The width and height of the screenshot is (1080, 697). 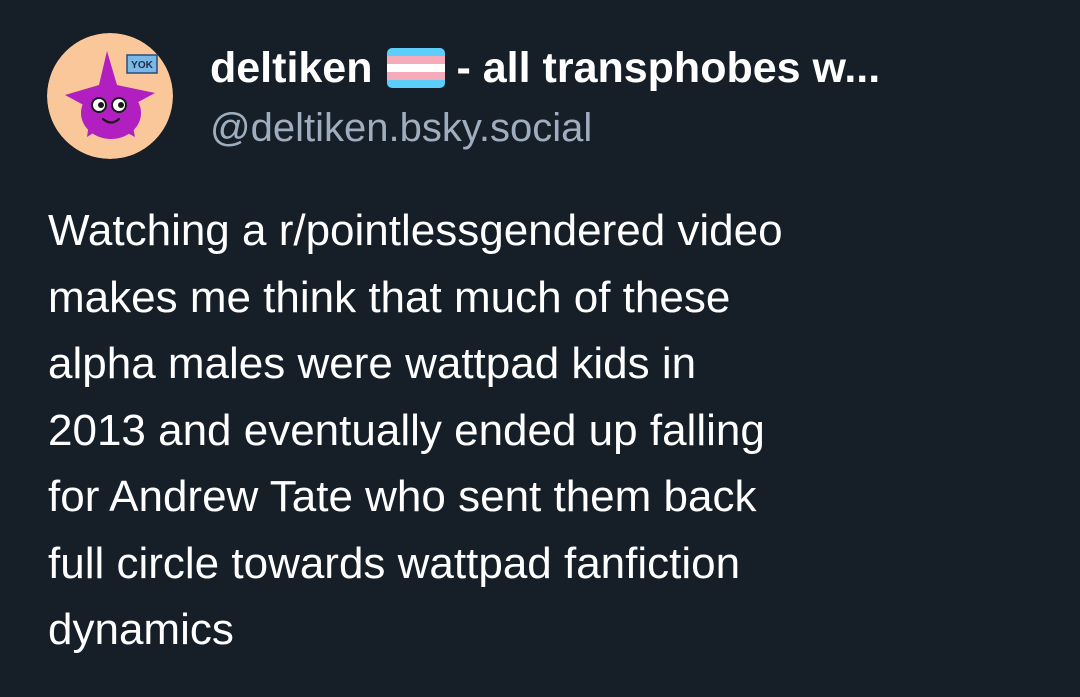 I want to click on author-handle: @deltiken.bsky.social, so click(x=635, y=128).